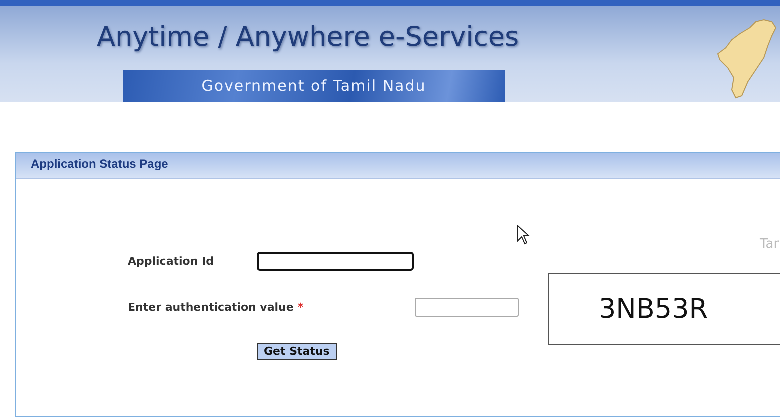 This screenshot has height=417, width=780. What do you see at coordinates (398, 166) in the screenshot?
I see `panel-title: Application Status Page` at bounding box center [398, 166].